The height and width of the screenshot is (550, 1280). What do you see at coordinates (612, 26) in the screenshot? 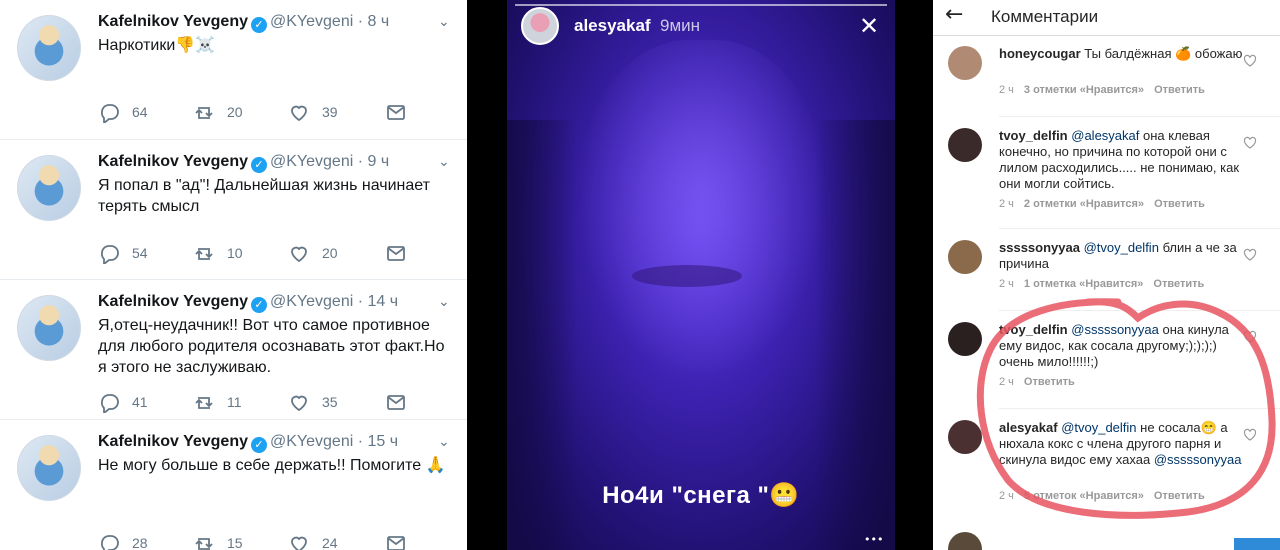
I see `story-username: alesyakaf` at bounding box center [612, 26].